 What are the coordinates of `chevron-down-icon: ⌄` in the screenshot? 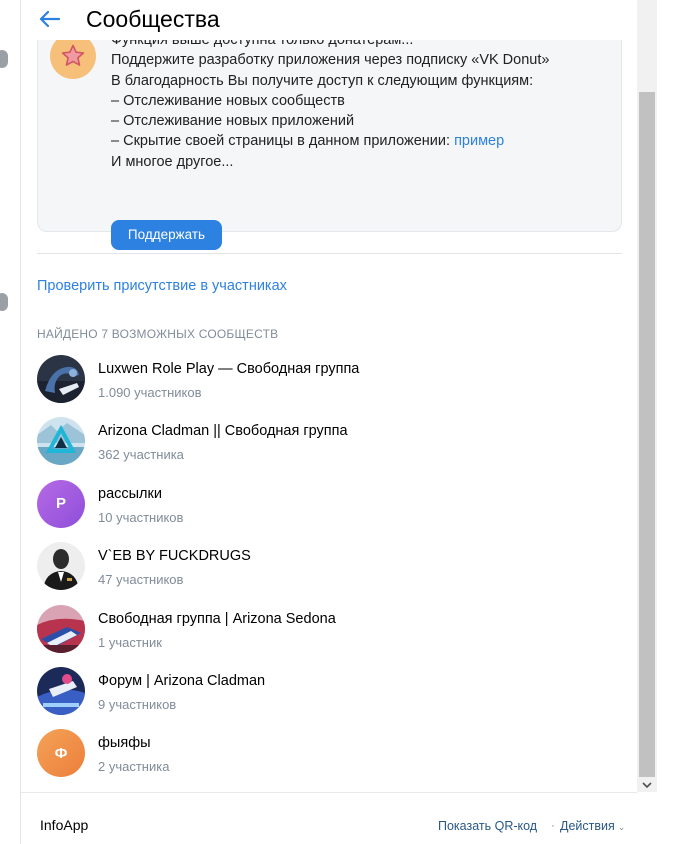 It's located at (621, 827).